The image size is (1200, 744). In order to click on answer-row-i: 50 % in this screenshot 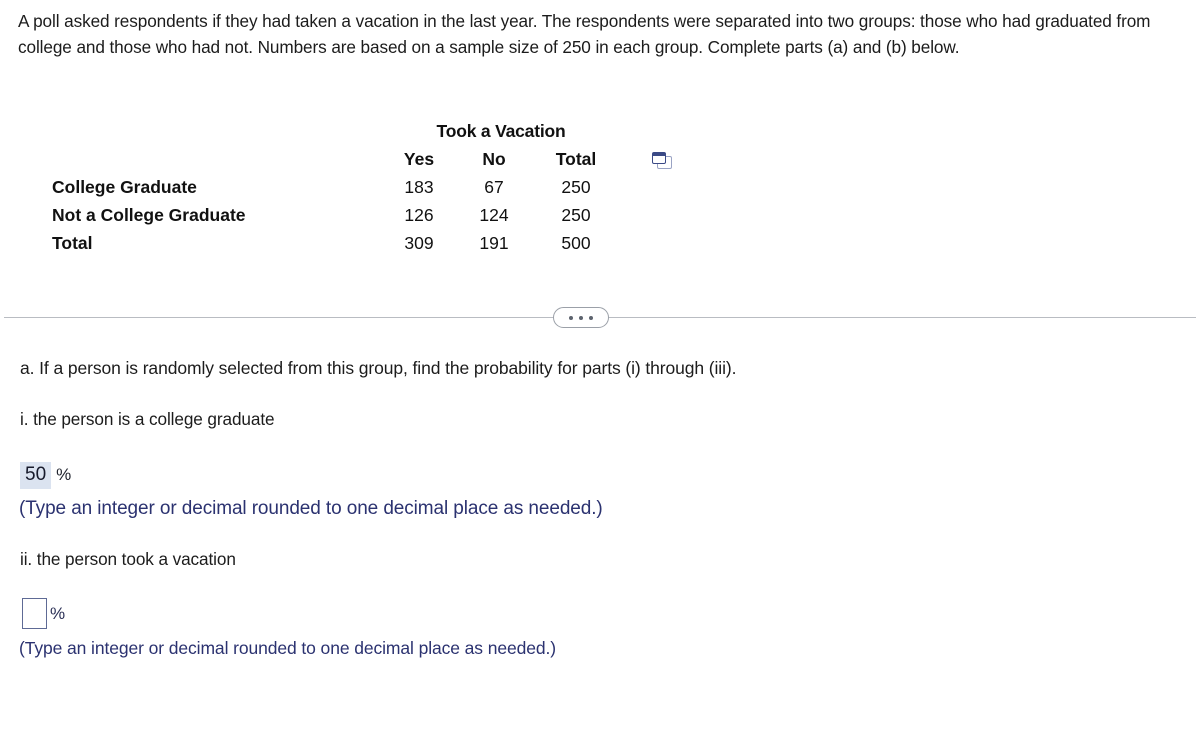, I will do `click(45, 475)`.